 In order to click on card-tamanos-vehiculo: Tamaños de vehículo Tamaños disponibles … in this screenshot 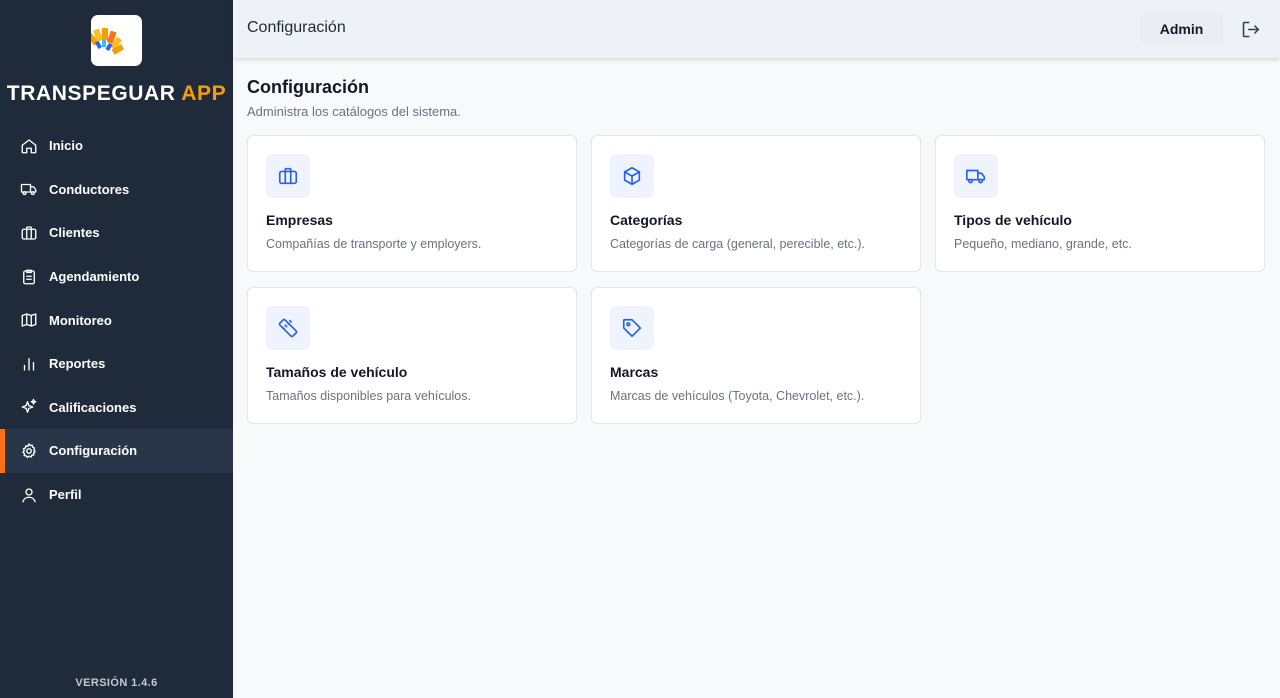, I will do `click(412, 355)`.